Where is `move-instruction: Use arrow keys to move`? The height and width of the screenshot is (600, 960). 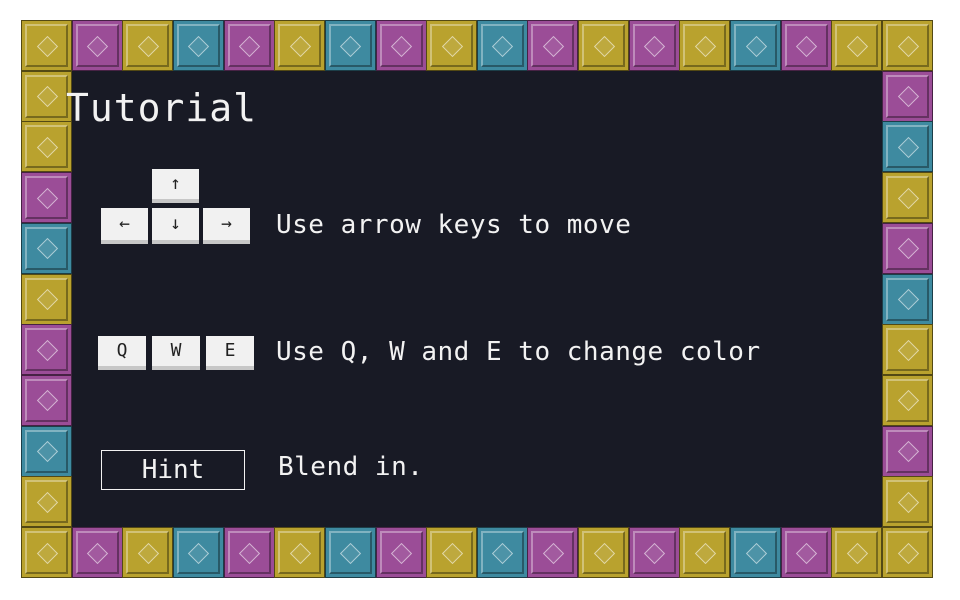 move-instruction: Use arrow keys to move is located at coordinates (454, 225).